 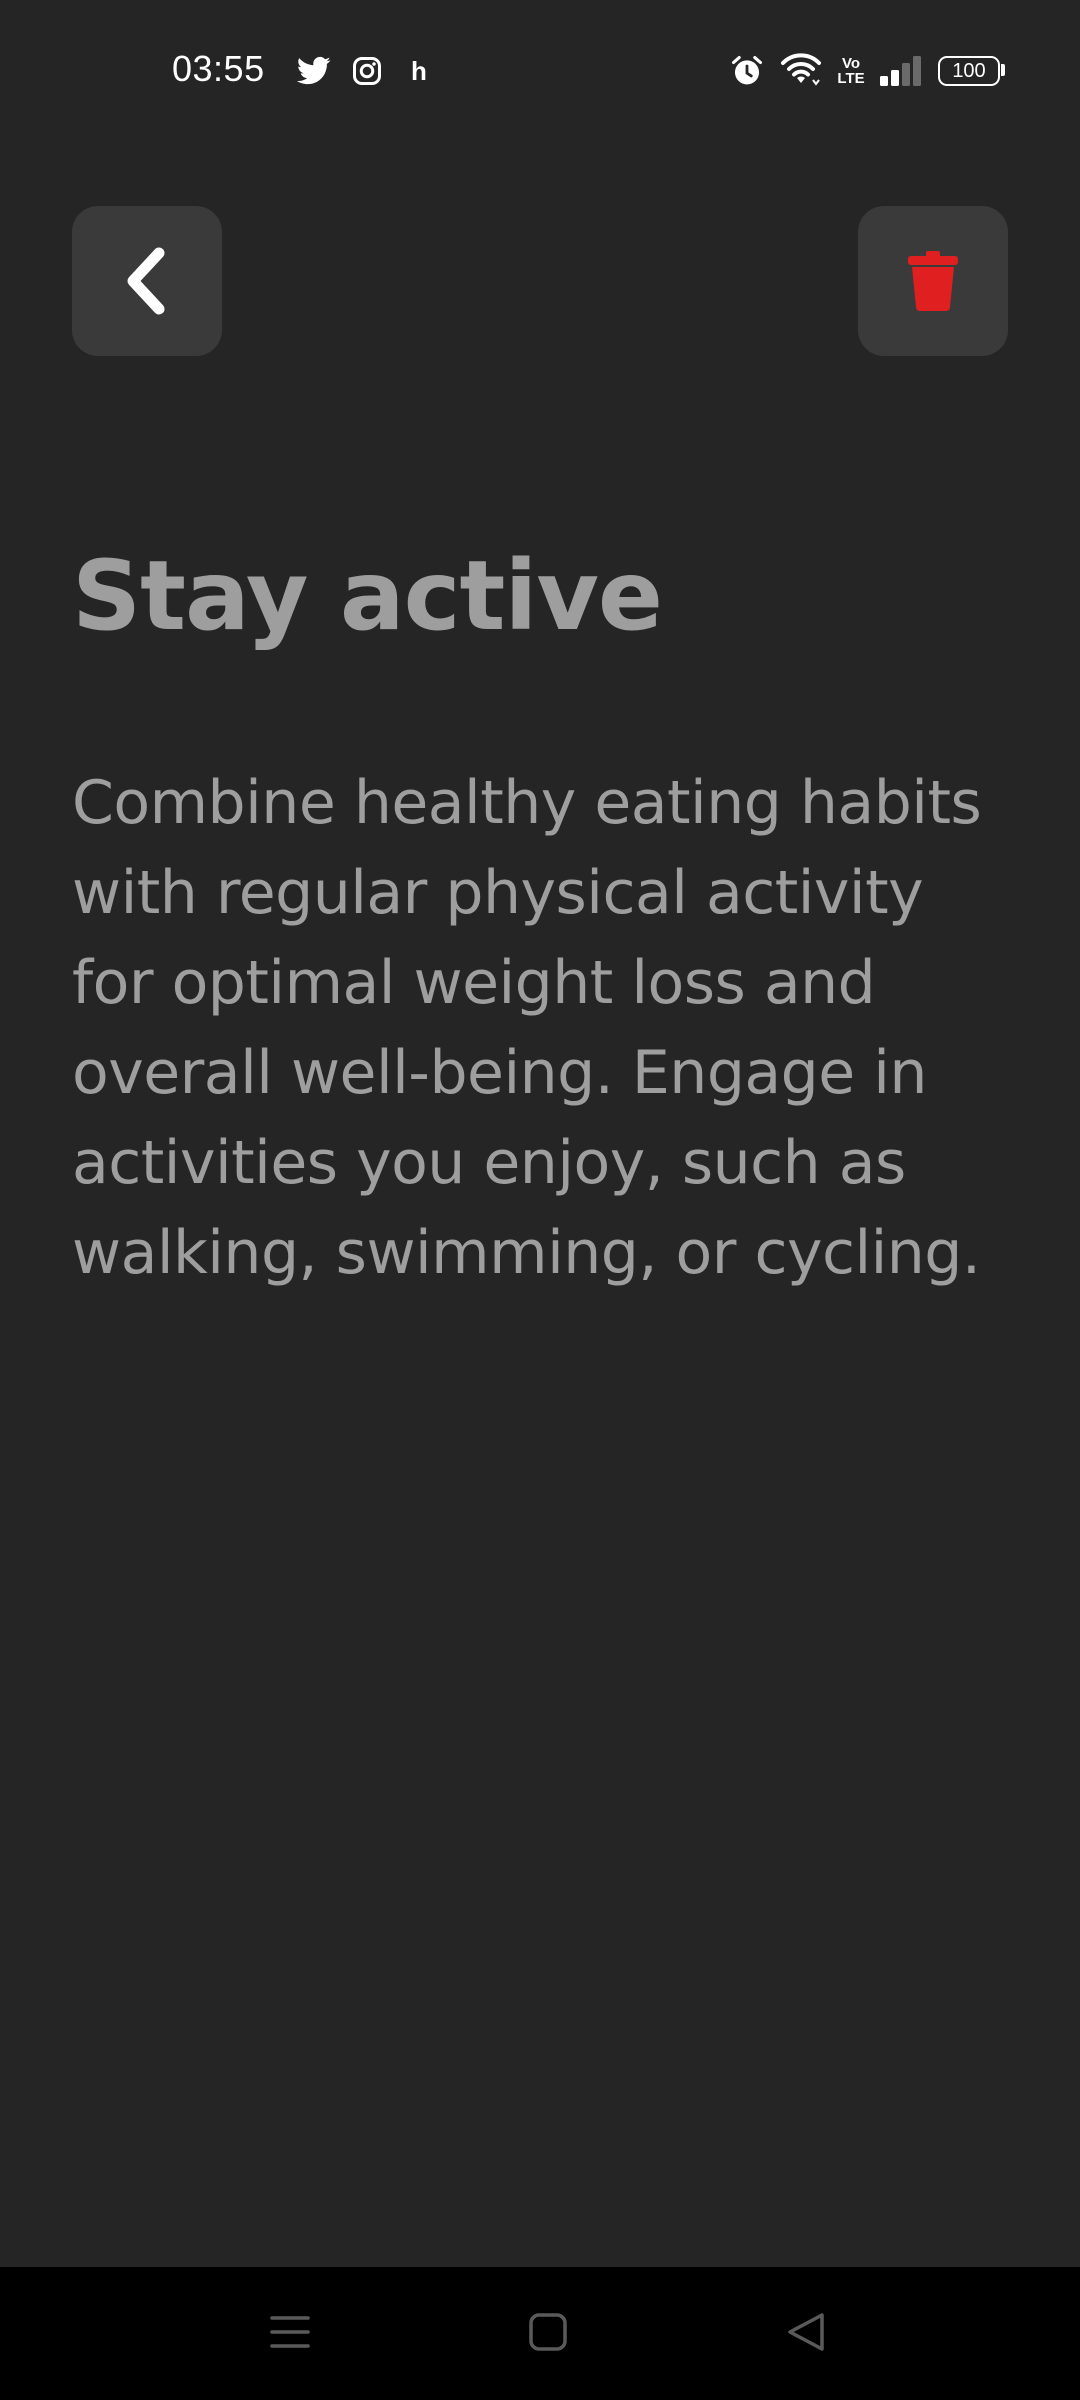 I want to click on system-back-button, so click(x=806, y=2332).